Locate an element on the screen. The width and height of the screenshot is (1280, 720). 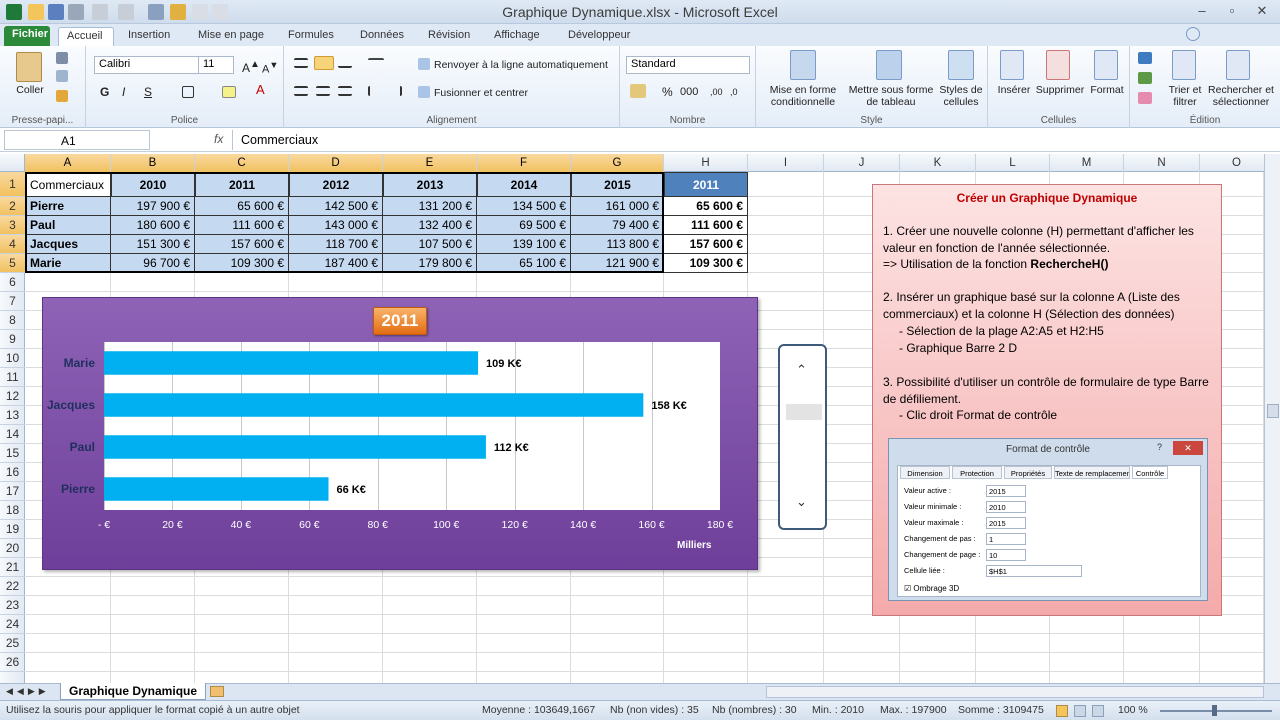
table-row-label: Pierre is located at coordinates (68, 206).